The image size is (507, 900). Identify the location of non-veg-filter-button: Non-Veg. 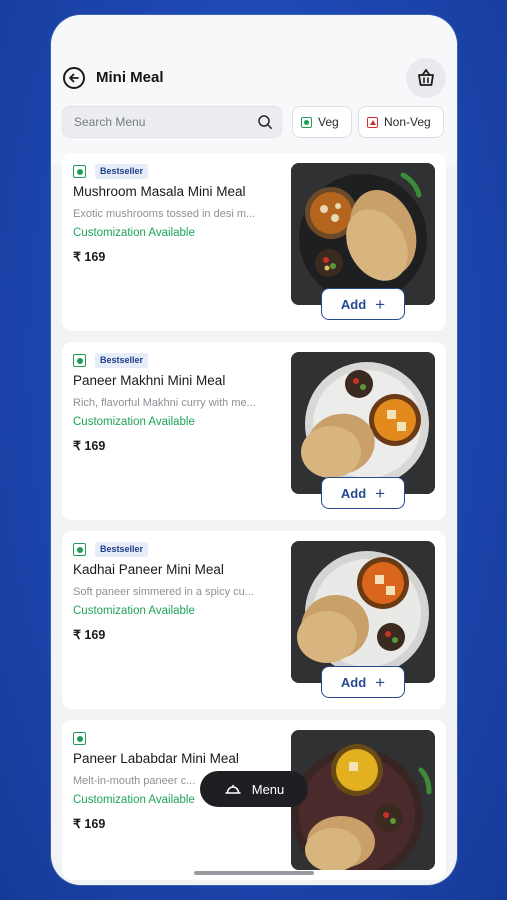
(401, 122).